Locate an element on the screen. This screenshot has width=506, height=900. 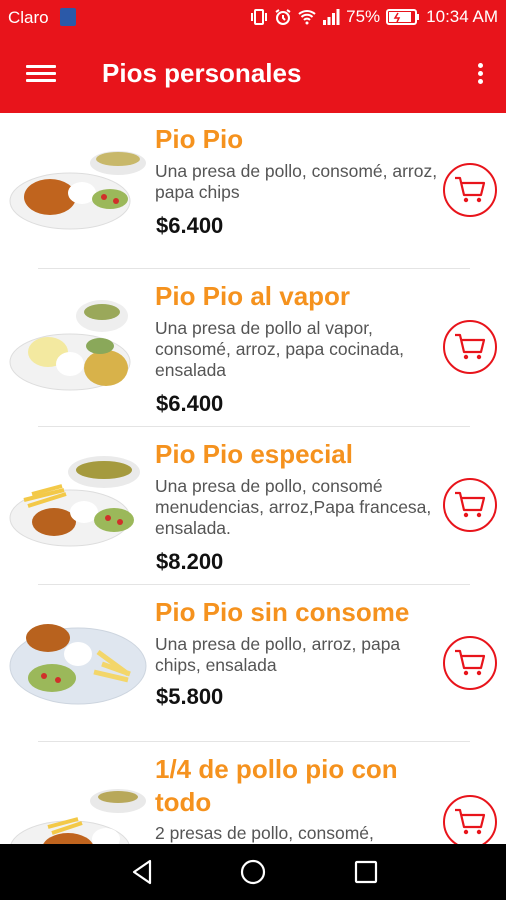
item-name: Pio Pio sin consome is located at coordinates (282, 612).